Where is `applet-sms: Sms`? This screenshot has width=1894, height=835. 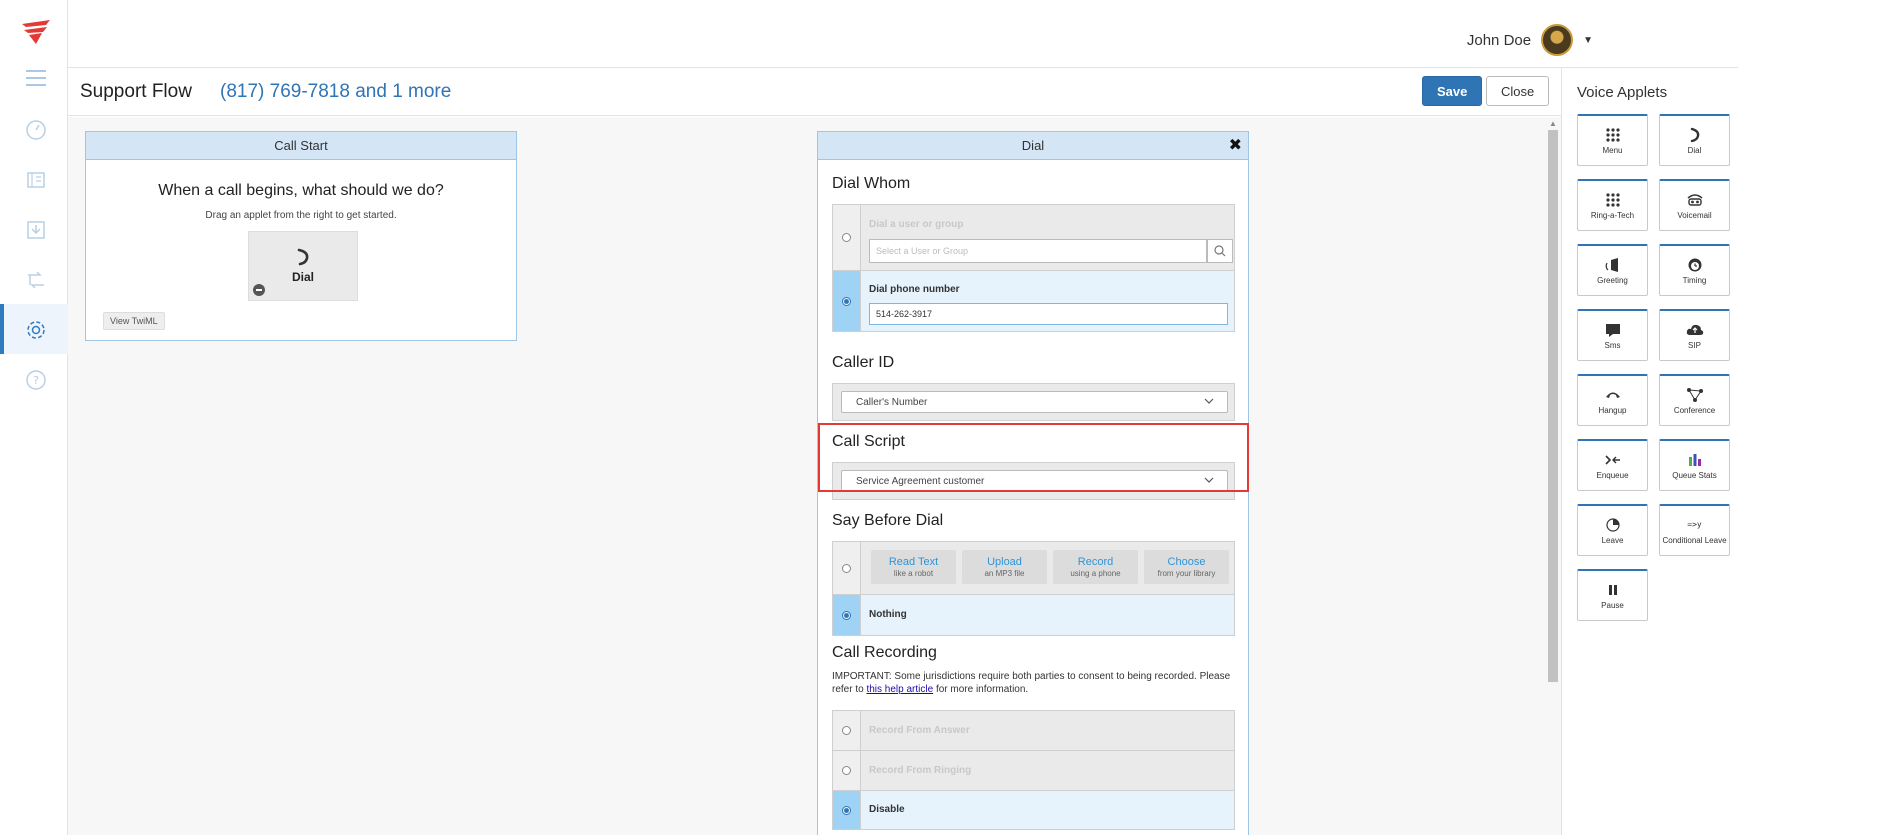
applet-sms: Sms is located at coordinates (1612, 335).